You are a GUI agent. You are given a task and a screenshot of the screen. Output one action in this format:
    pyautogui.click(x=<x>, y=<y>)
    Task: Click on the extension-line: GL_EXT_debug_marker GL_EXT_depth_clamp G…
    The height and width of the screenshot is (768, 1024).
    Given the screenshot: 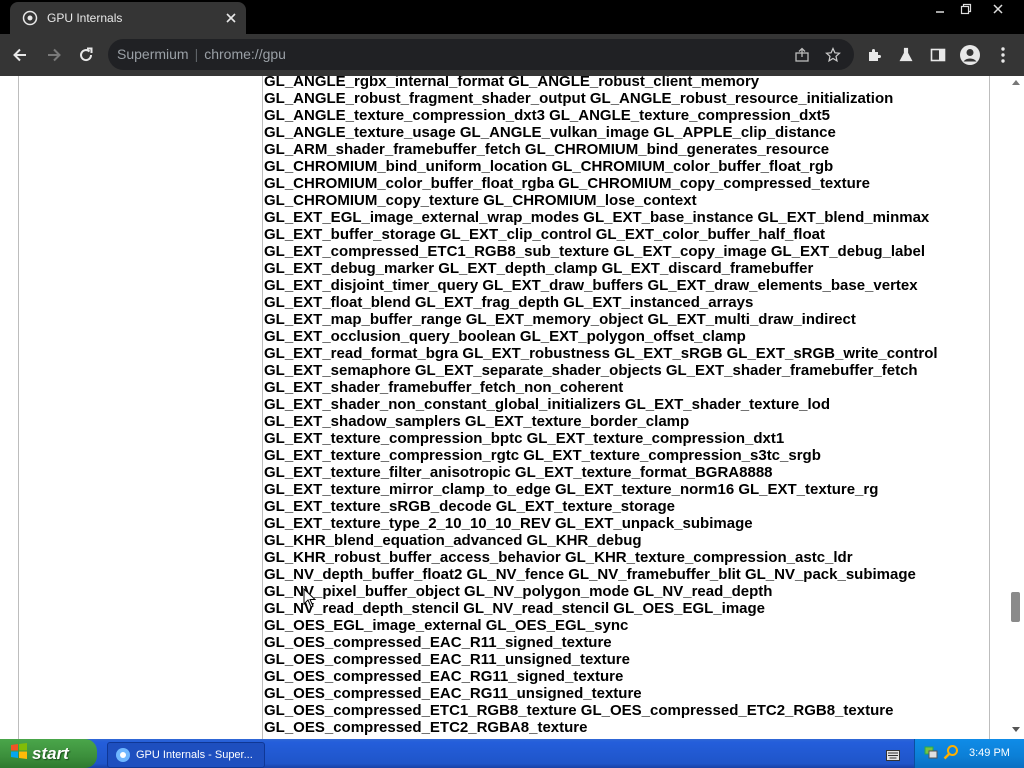 What is the action you would take?
    pyautogui.click(x=539, y=268)
    